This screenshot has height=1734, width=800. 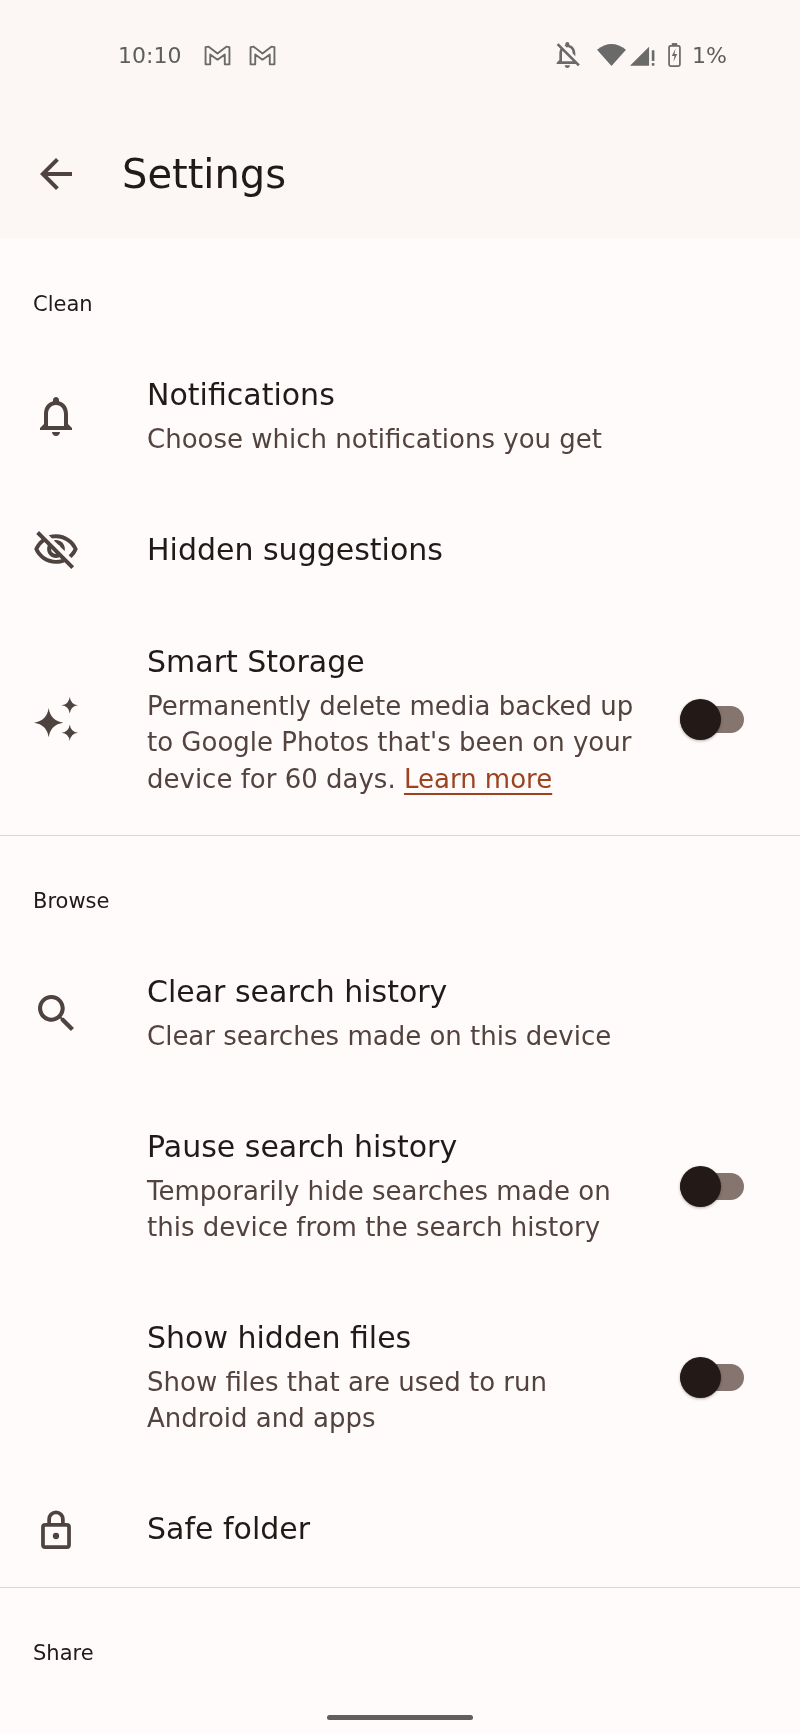 I want to click on page-title: Settings, so click(x=204, y=174).